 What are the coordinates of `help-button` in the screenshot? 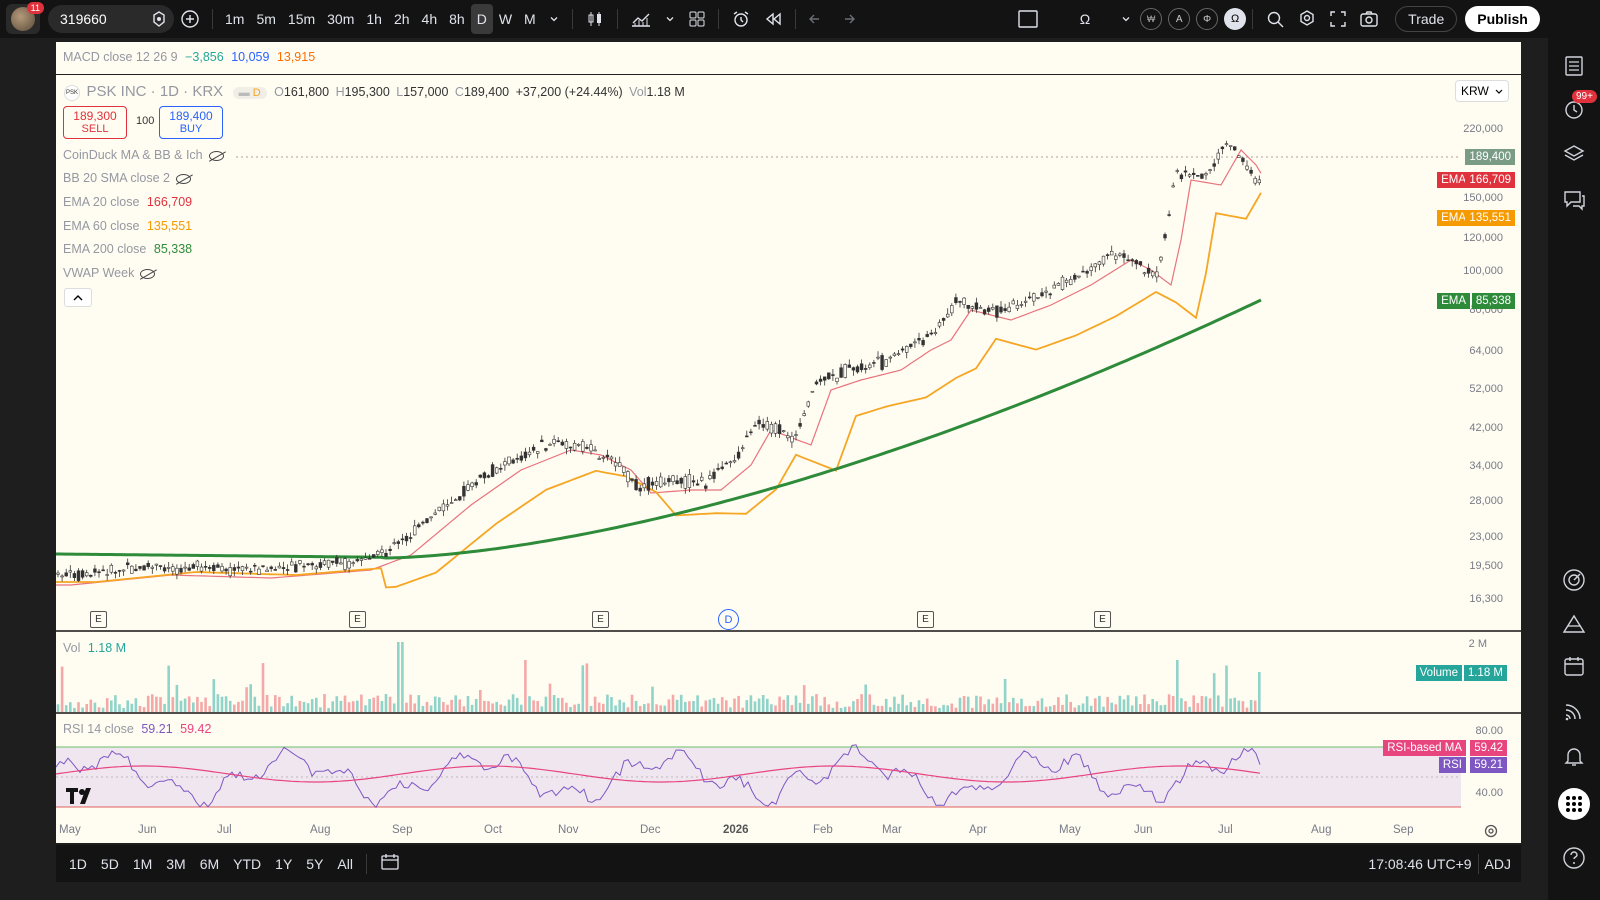 It's located at (1574, 858).